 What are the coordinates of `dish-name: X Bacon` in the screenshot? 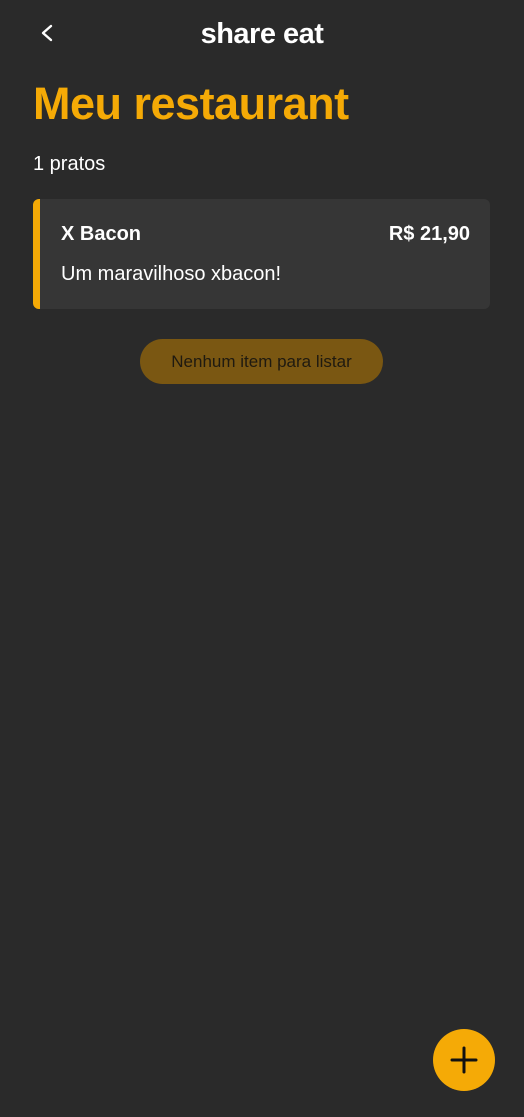 It's located at (101, 234).